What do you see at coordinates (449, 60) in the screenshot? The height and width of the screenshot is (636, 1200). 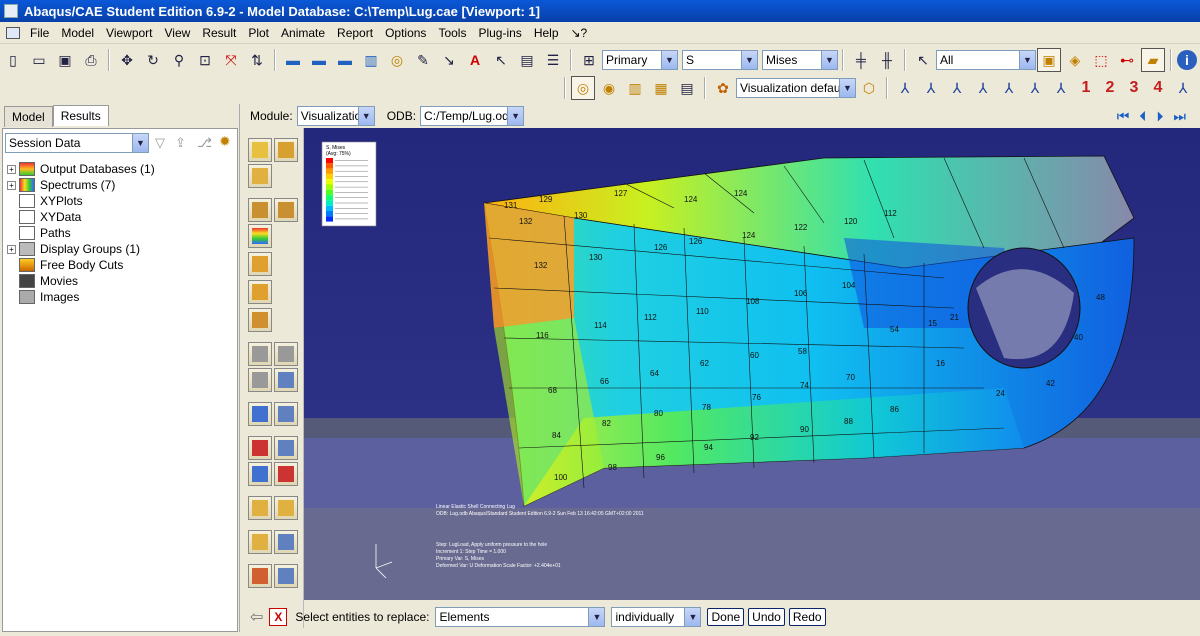 I see `arrow-annotation-icon: ↘` at bounding box center [449, 60].